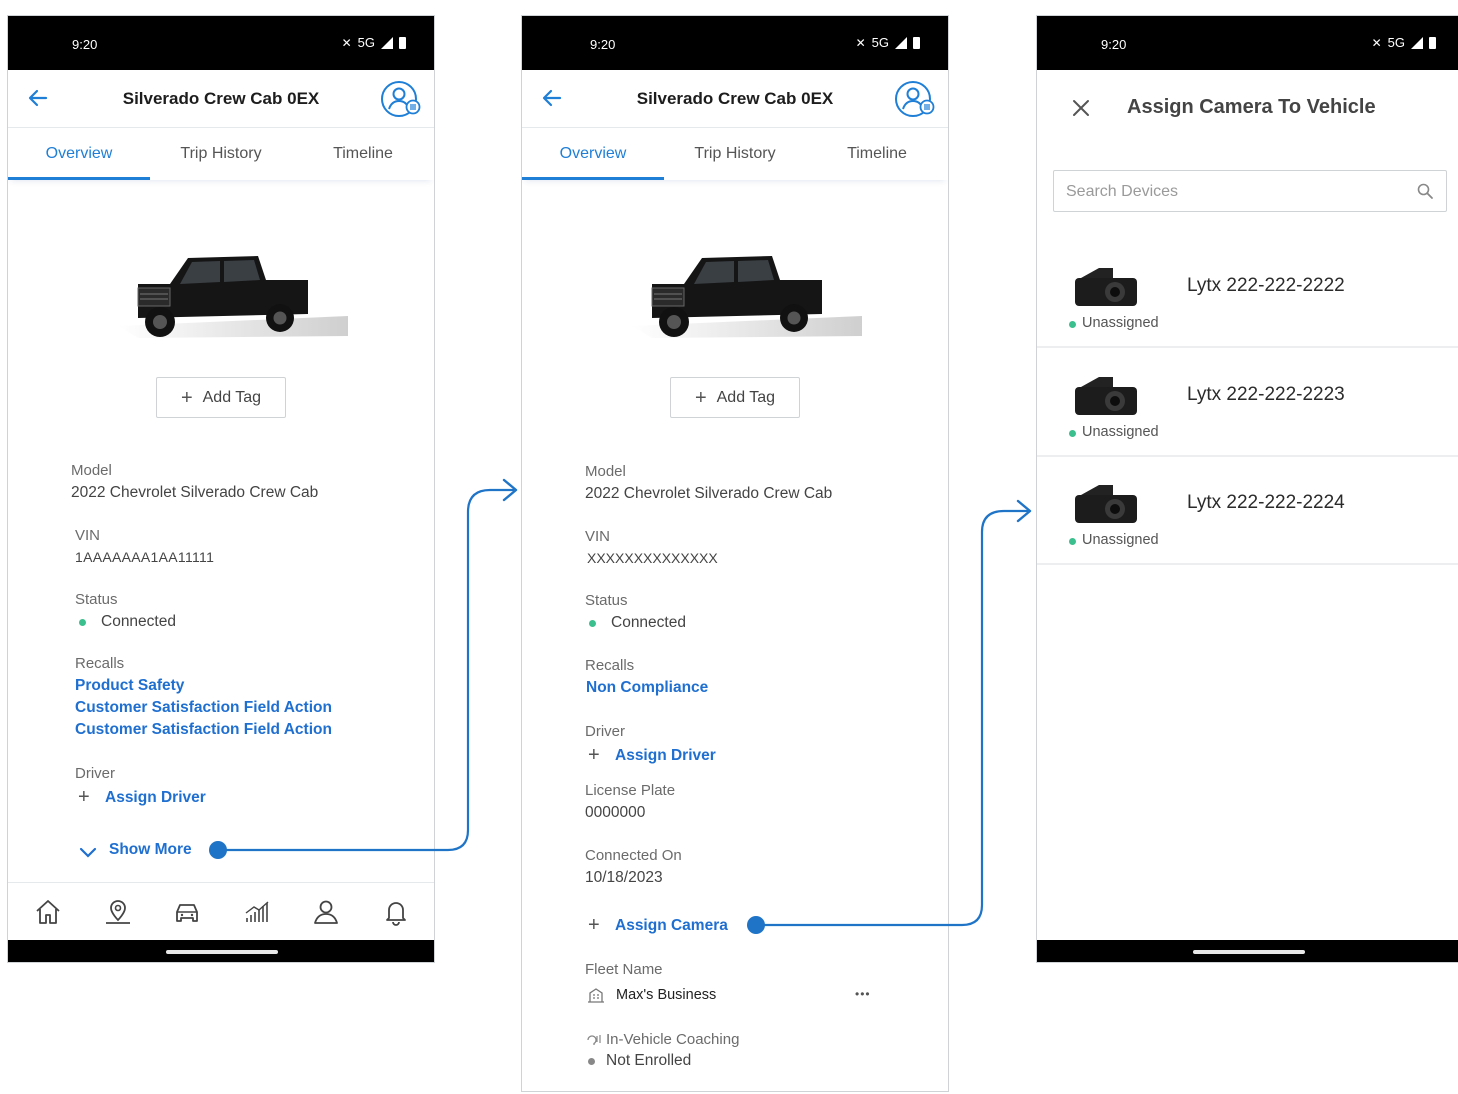 The width and height of the screenshot is (1458, 1094). Describe the element at coordinates (624, 877) in the screenshot. I see `connected-on-value: 10/18/2023` at that location.